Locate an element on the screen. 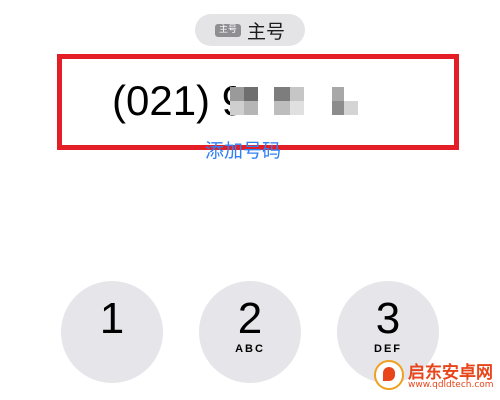 The image size is (500, 400). redacted-digits is located at coordinates (304, 101).